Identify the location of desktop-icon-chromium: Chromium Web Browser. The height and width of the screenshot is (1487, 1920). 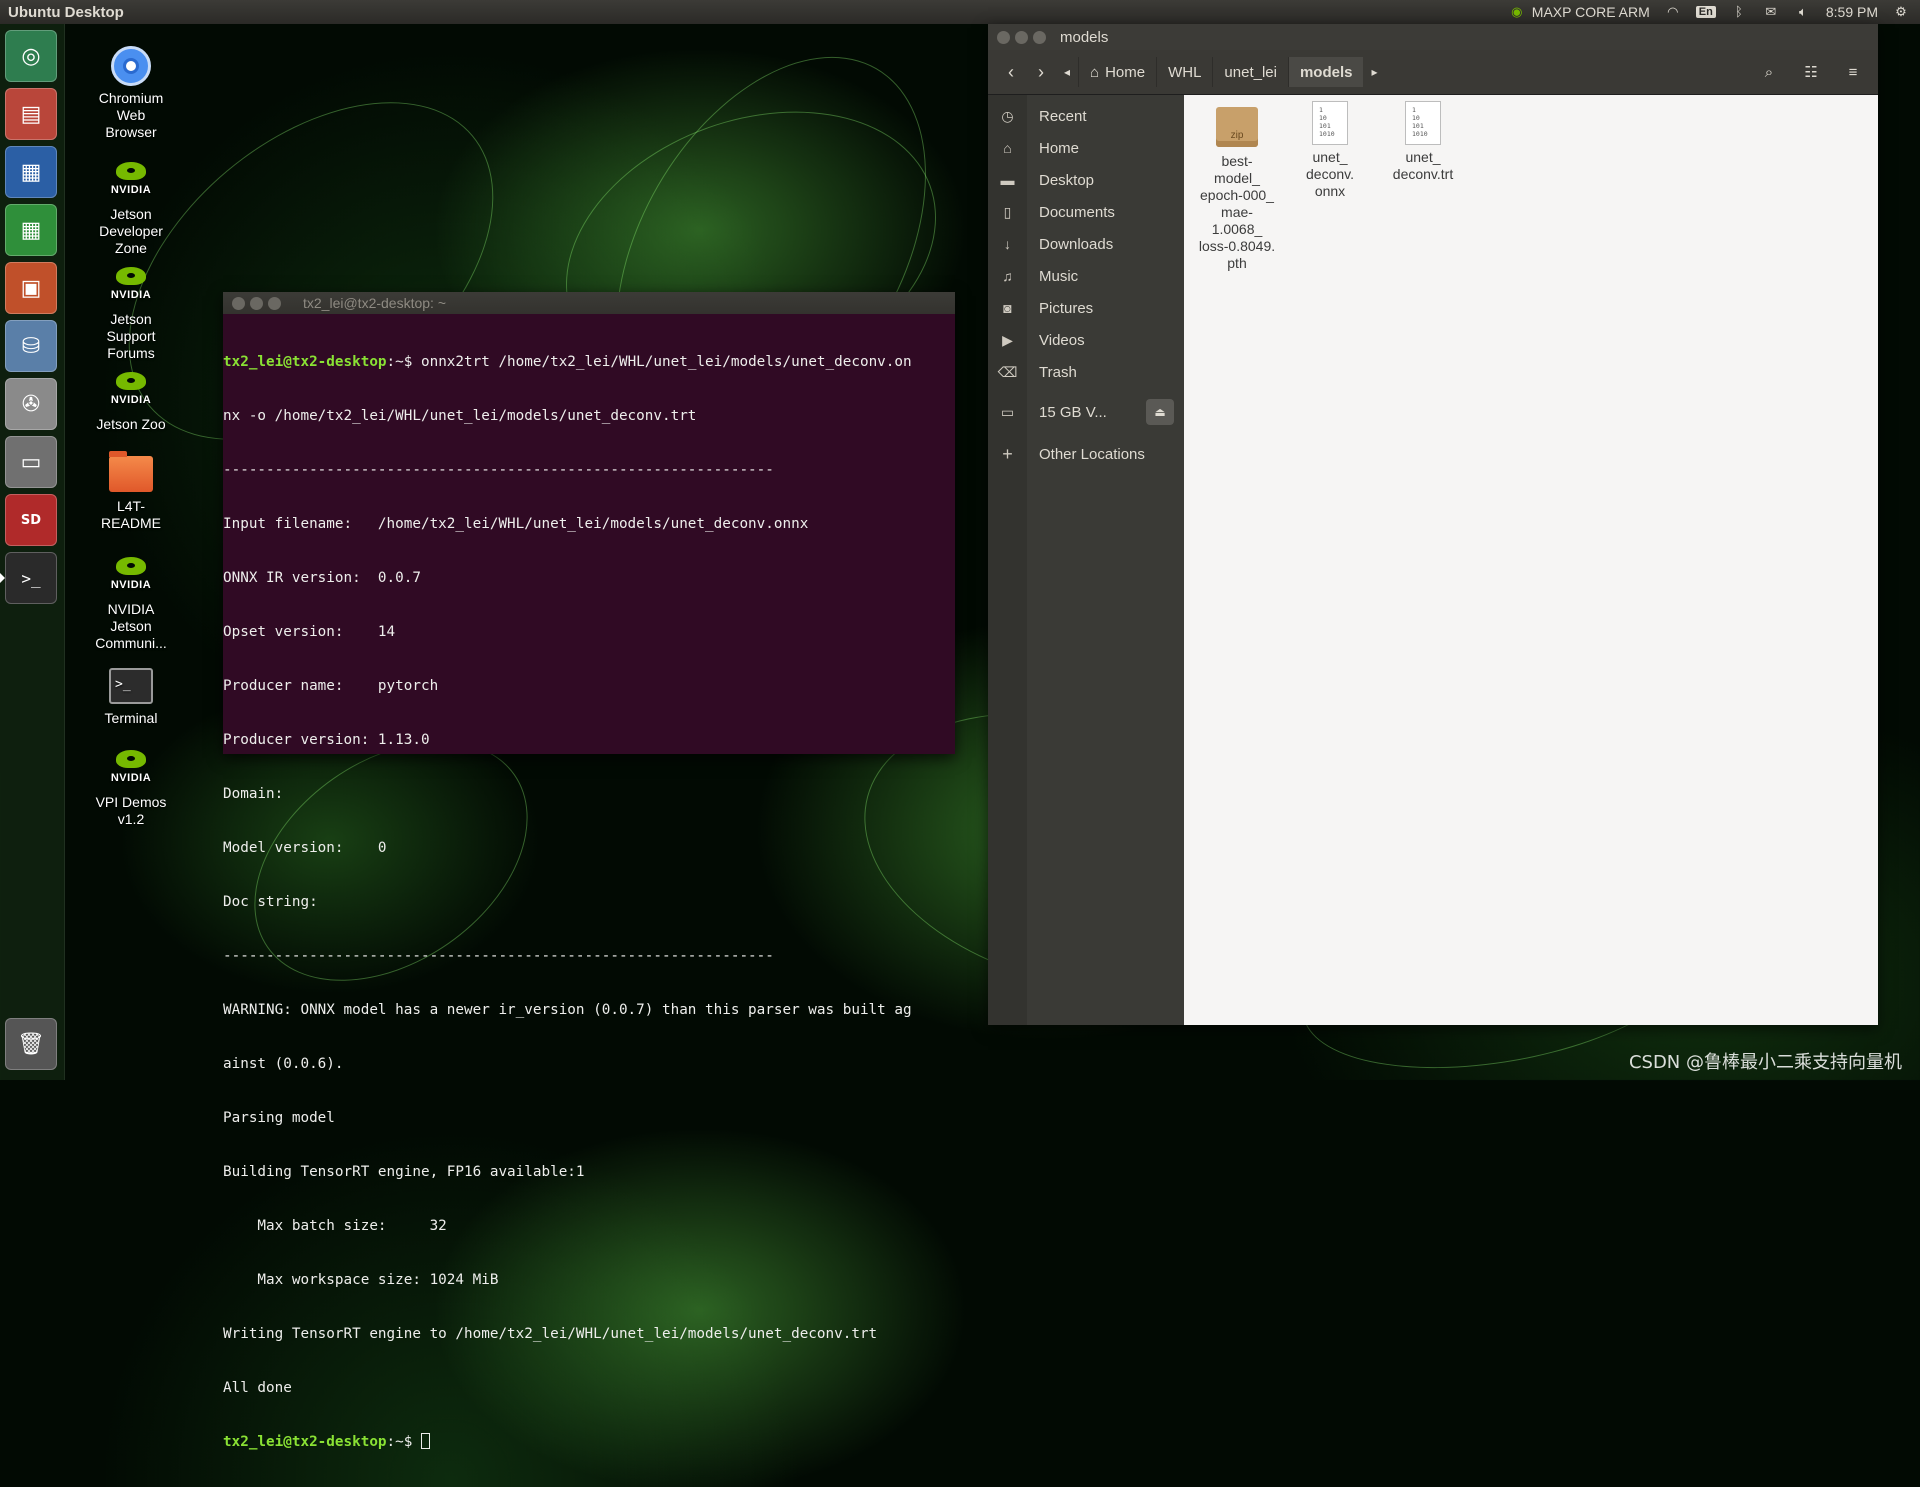
(131, 92).